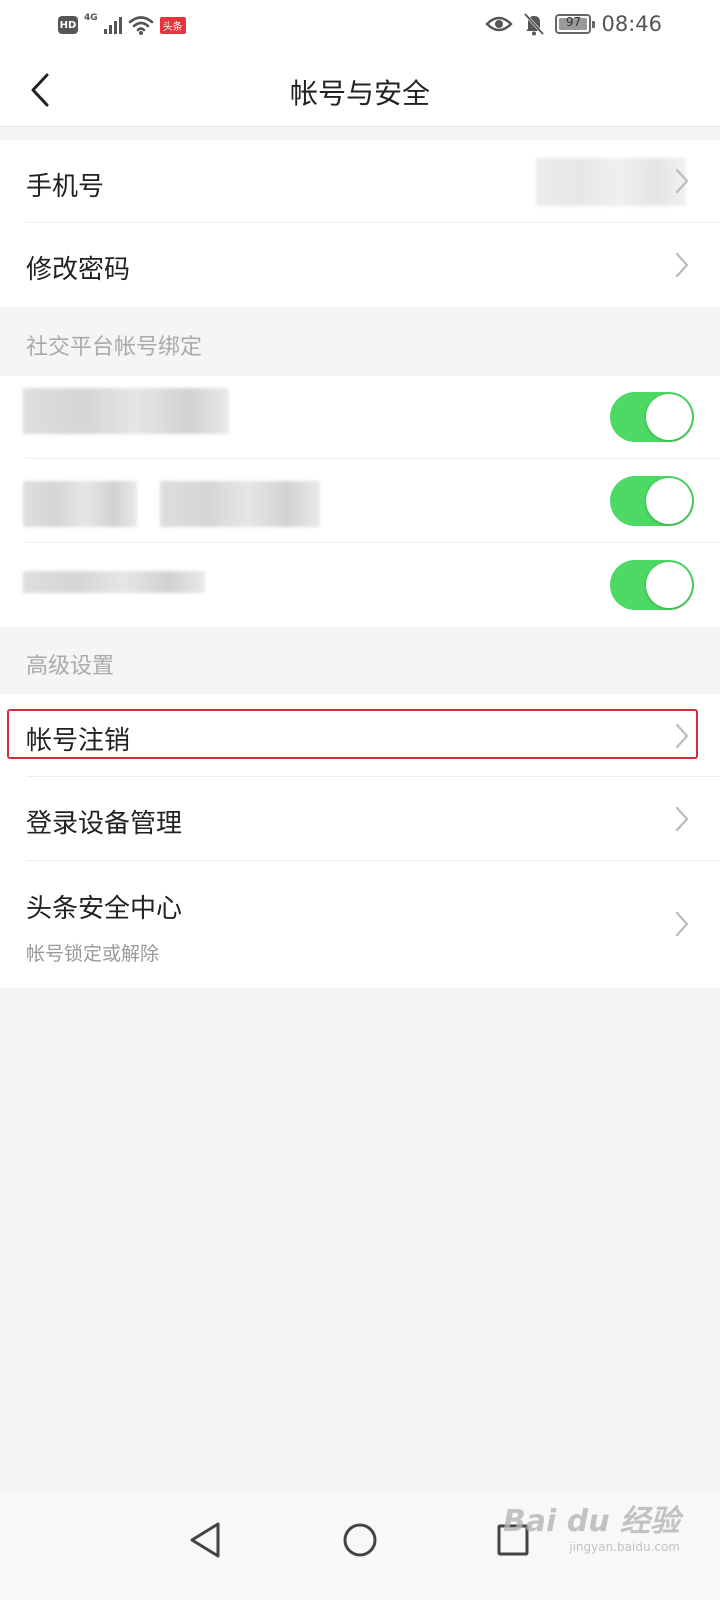 This screenshot has height=1600, width=720. I want to click on signal-icon, so click(112, 25).